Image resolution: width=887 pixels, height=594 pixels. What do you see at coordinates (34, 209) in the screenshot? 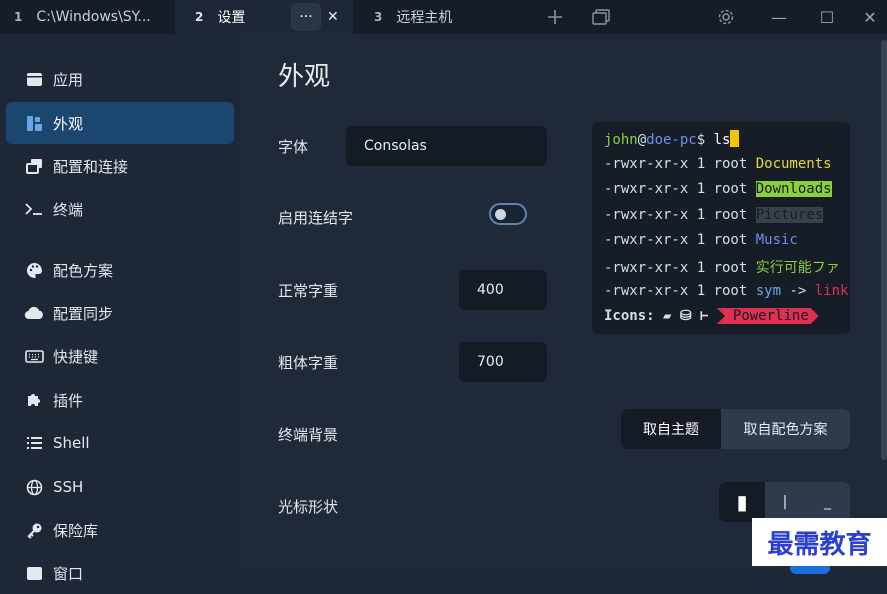
I see `terminal-icon` at bounding box center [34, 209].